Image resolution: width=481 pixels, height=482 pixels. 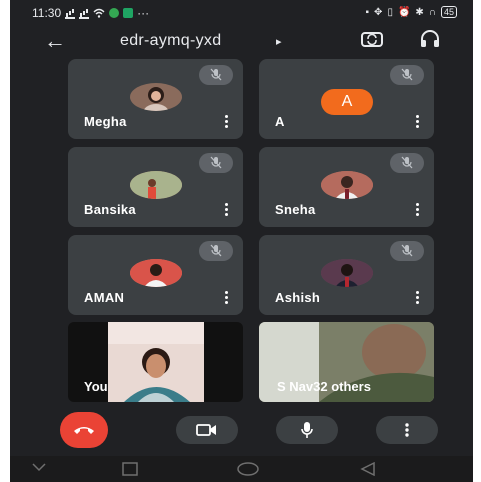 I want to click on participant-tile: Sneha, so click(x=346, y=187).